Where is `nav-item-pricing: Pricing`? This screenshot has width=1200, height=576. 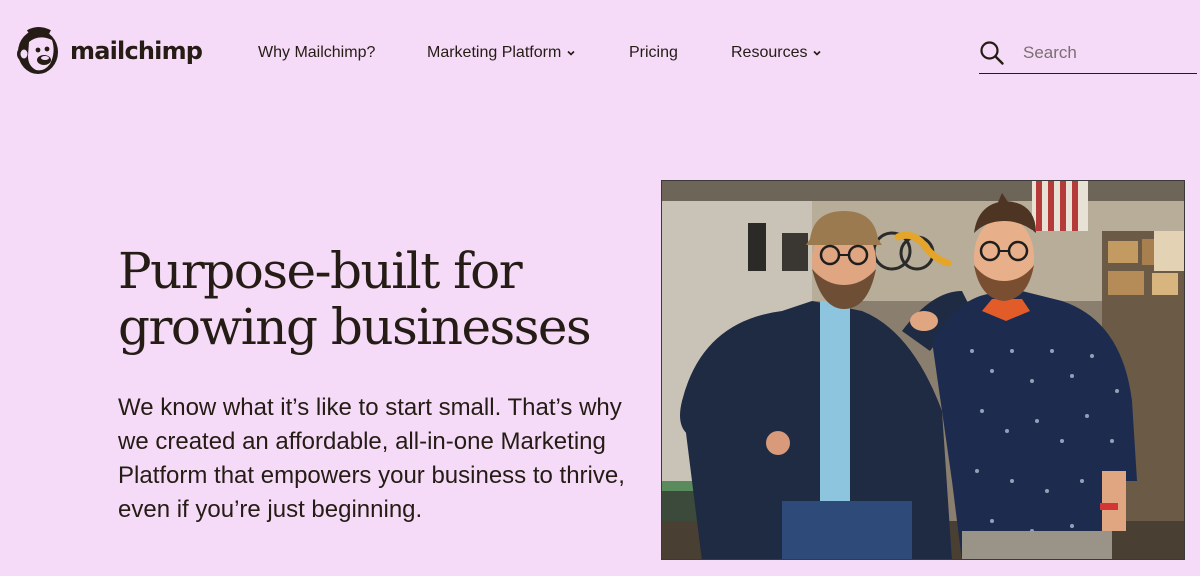 nav-item-pricing: Pricing is located at coordinates (653, 53).